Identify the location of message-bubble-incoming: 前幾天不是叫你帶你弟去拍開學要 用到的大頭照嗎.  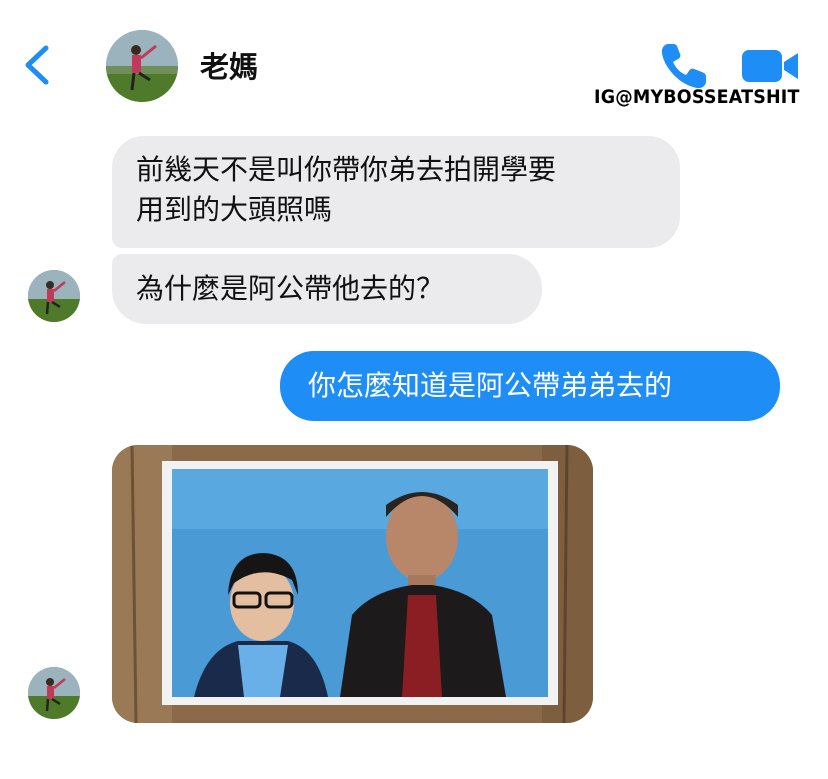
(396, 192).